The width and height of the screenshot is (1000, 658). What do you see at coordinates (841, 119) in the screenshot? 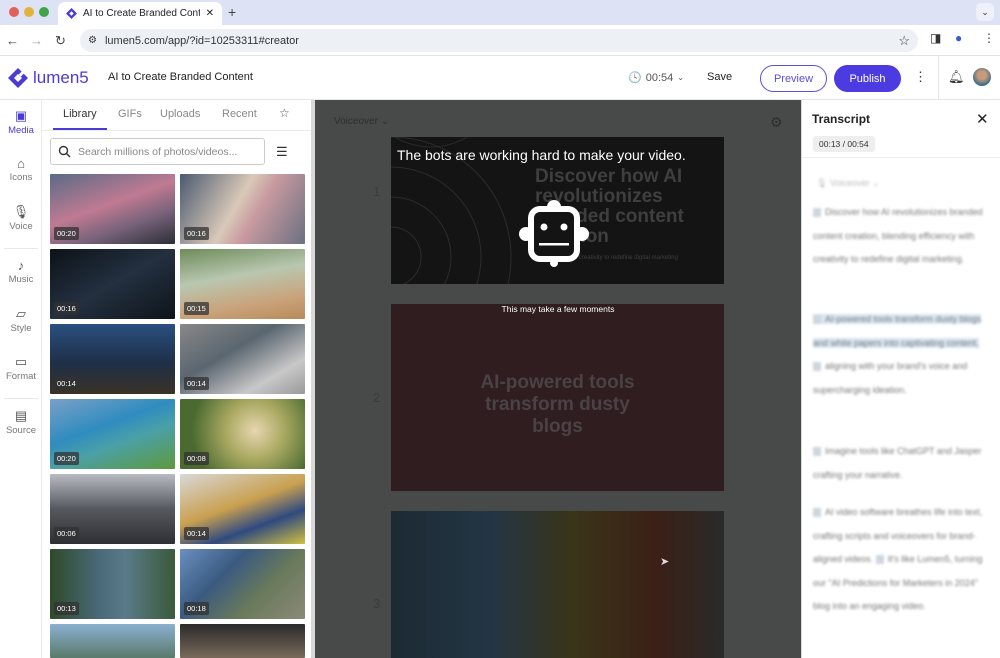
I see `transcript-title: Transcript` at bounding box center [841, 119].